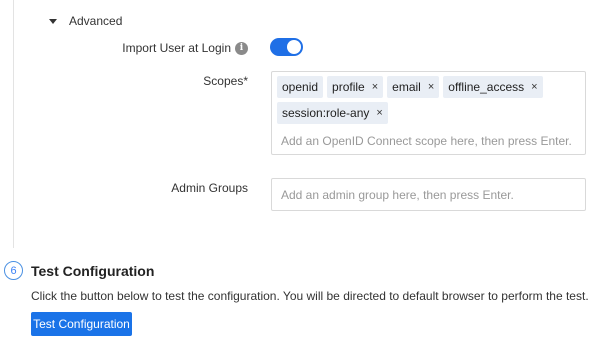 The width and height of the screenshot is (600, 346). I want to click on toggle-knob, so click(294, 47).